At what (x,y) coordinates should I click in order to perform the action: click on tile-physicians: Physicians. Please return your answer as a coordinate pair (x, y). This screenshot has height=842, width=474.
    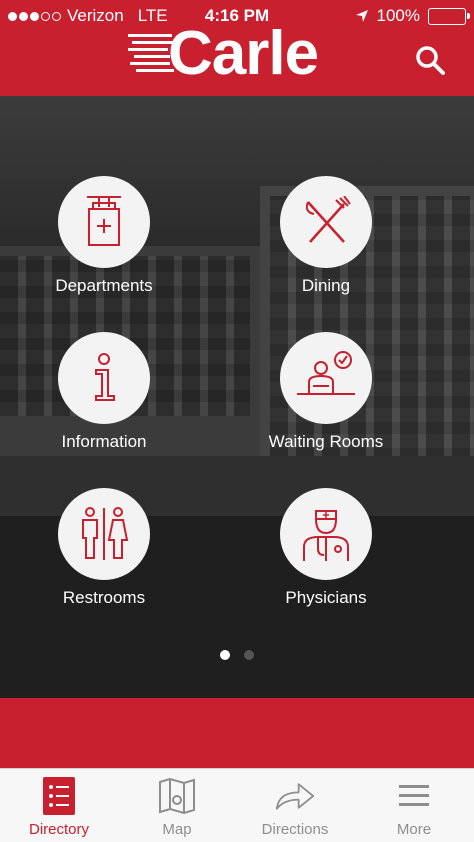
    Looking at the image, I should click on (326, 548).